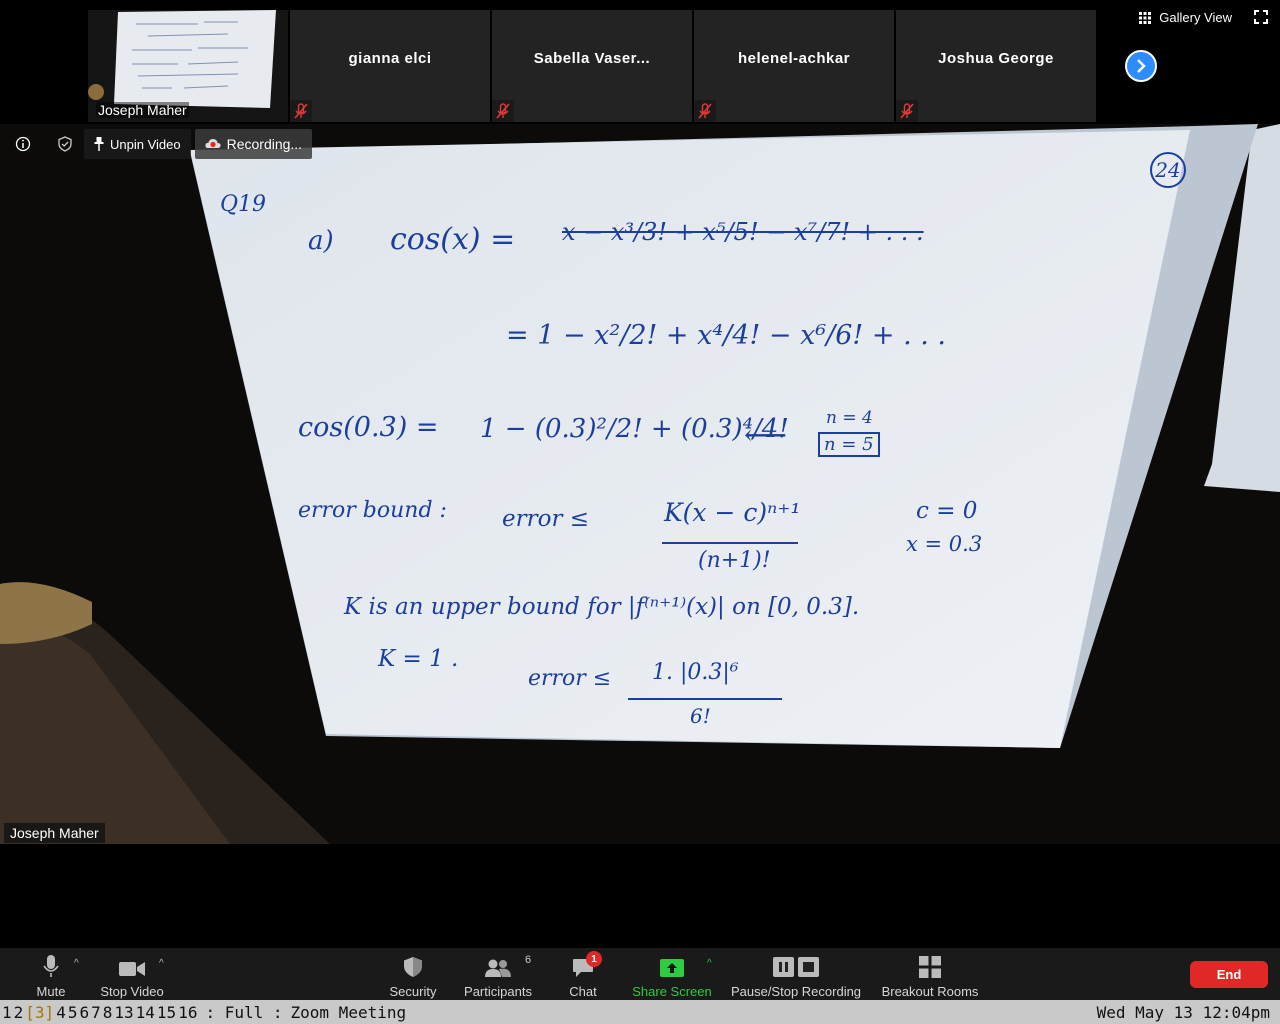 The width and height of the screenshot is (1280, 1024). I want to click on participant-tile: helenel-achkar, so click(794, 66).